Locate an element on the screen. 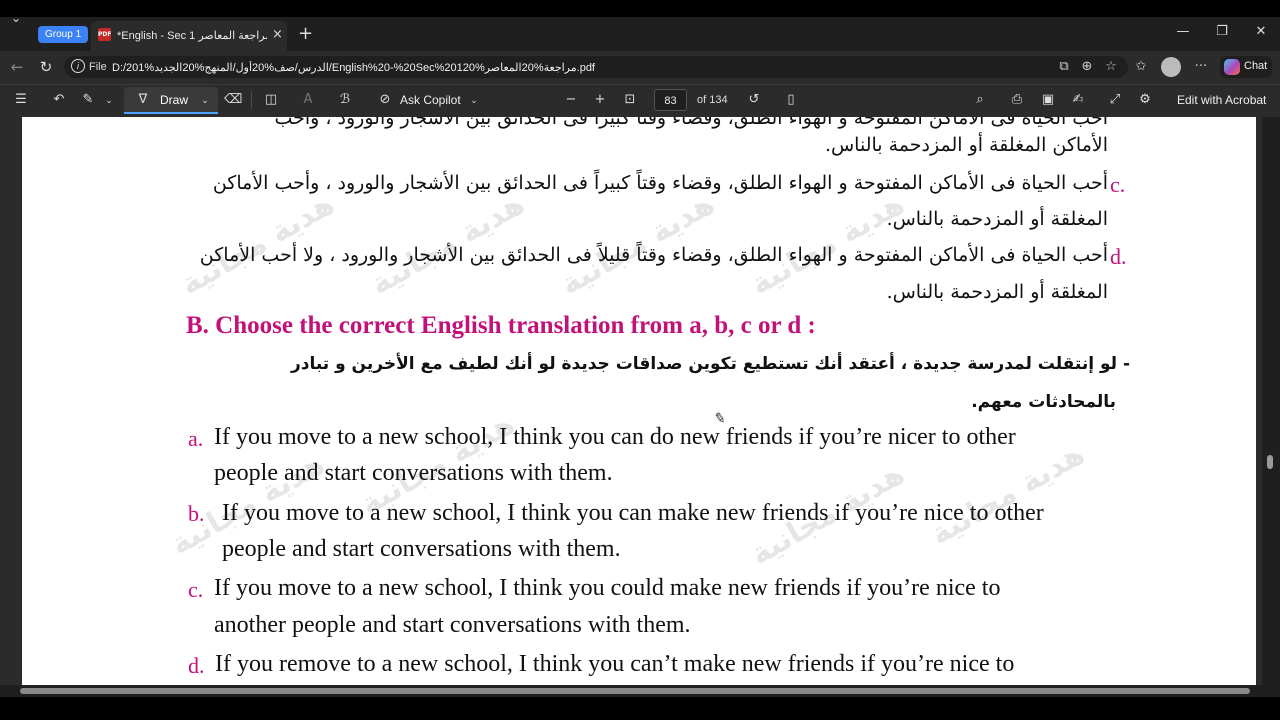  page-total: of 134 is located at coordinates (712, 100).